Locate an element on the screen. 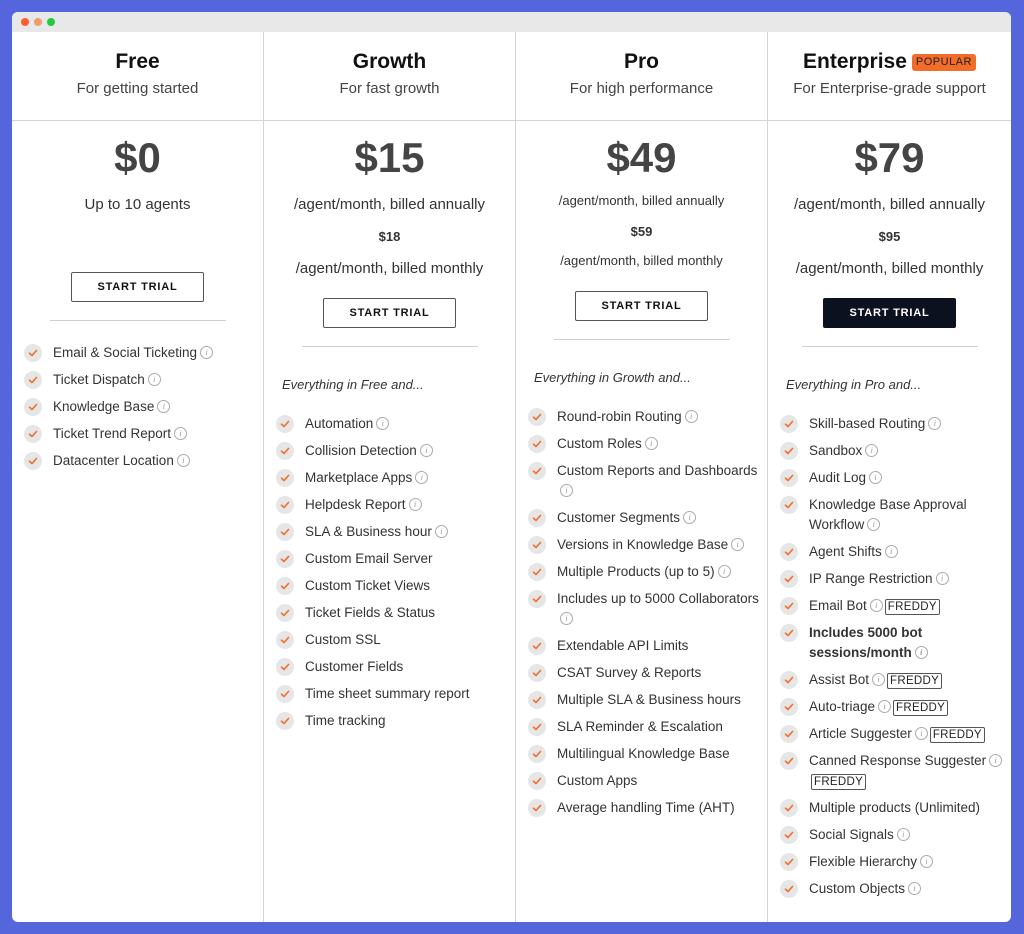 This screenshot has height=934, width=1024. feature-item: Sandbox i is located at coordinates (895, 451).